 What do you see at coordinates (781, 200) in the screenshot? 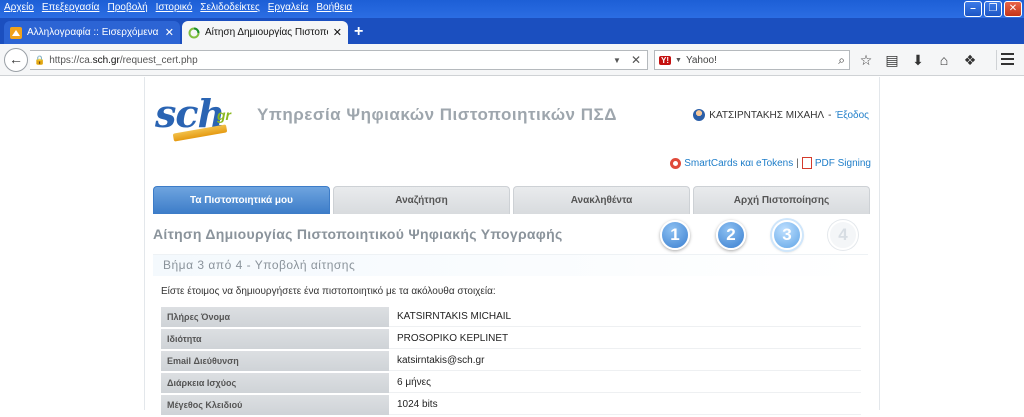
I see `tab-certification-authority: Αρχή Πιστοποίησης` at bounding box center [781, 200].